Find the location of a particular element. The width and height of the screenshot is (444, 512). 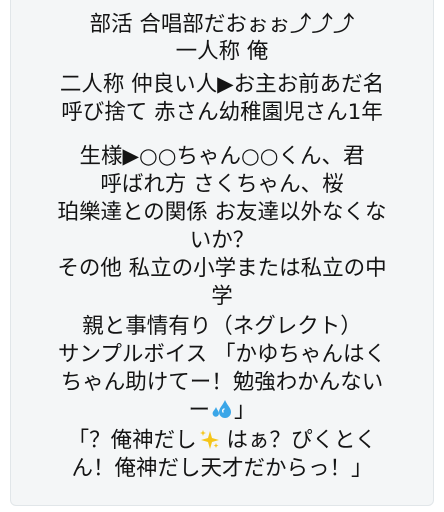

relationship-line-cont: いか？ is located at coordinates (222, 240).